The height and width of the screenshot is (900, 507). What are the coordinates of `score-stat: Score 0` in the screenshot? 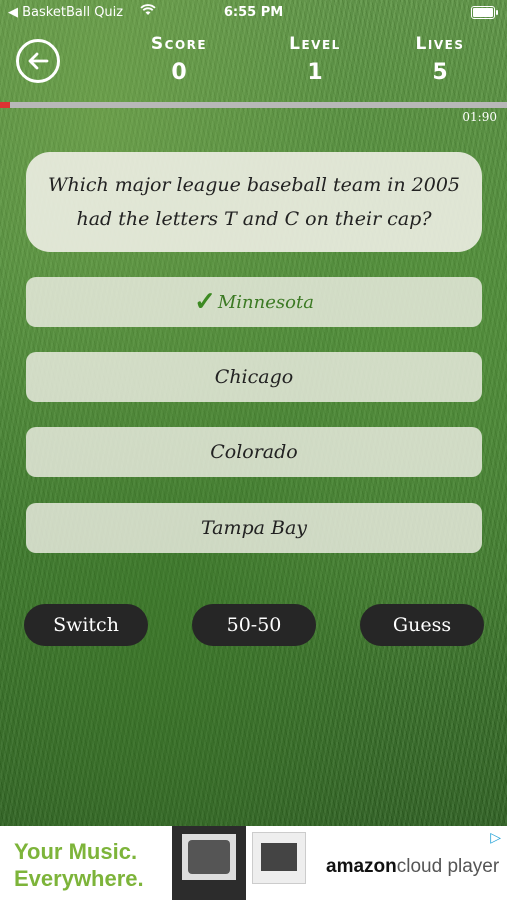 It's located at (179, 59).